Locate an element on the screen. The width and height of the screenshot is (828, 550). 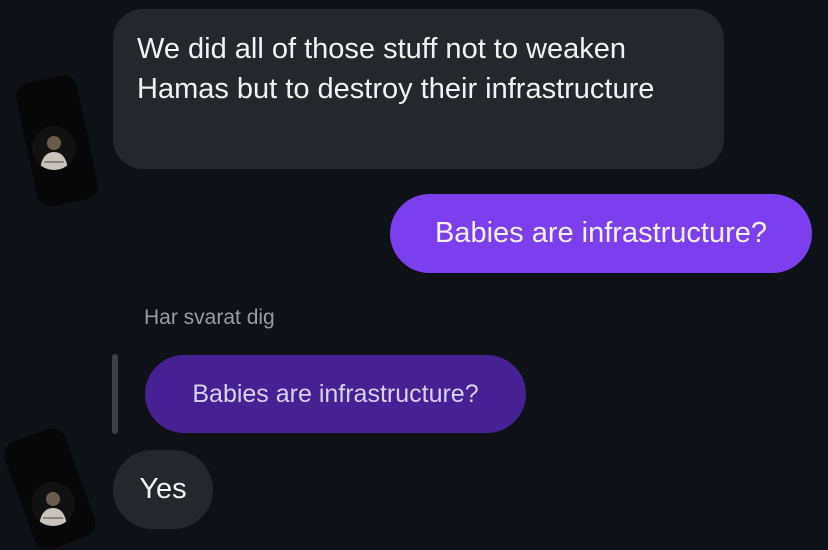
incoming-message-bubble: Yes is located at coordinates (163, 489).